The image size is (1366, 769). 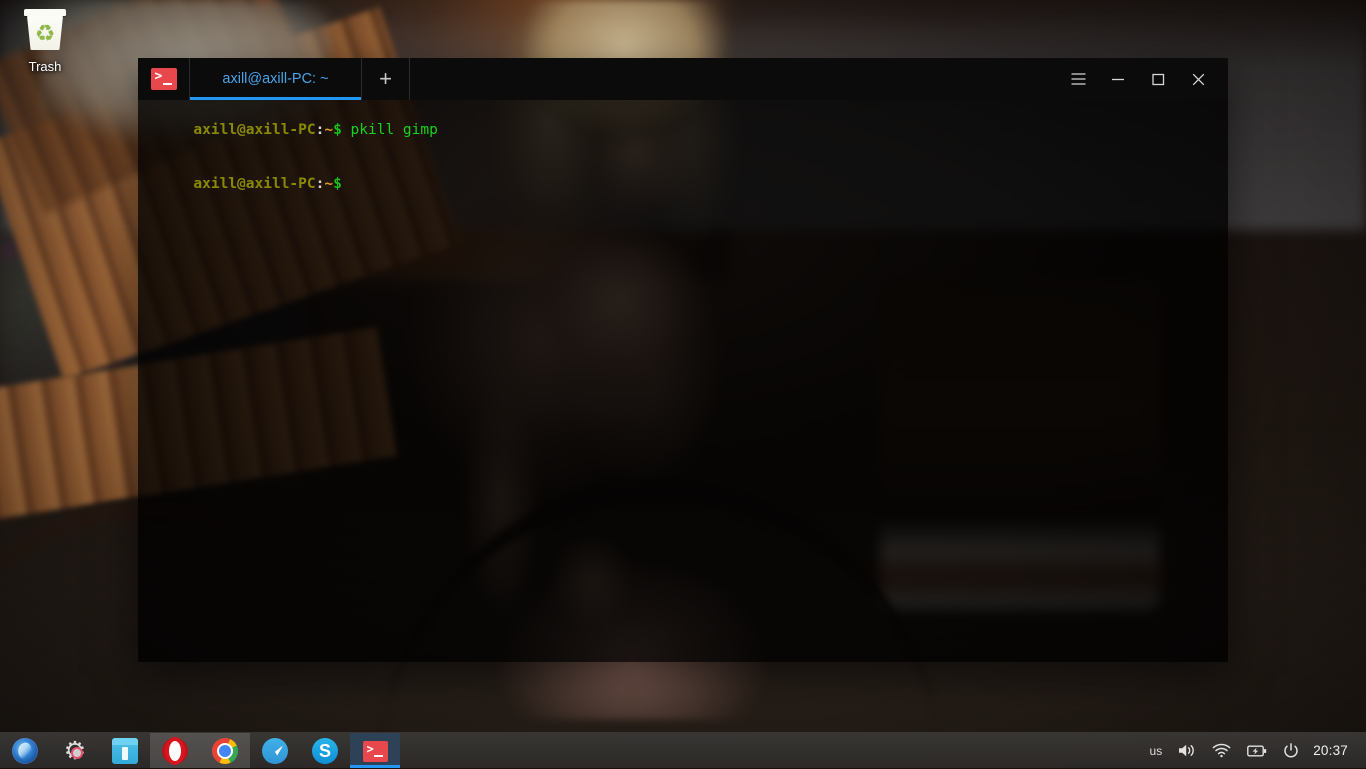 I want to click on wifi-icon, so click(x=1221, y=750).